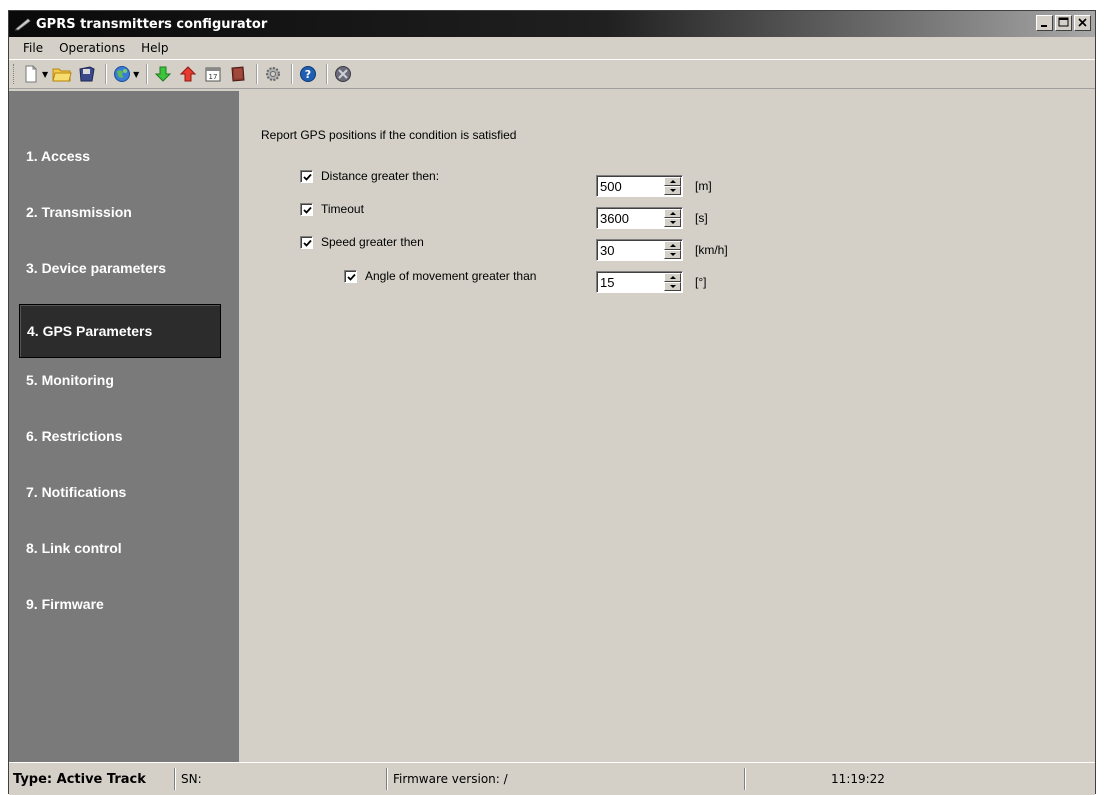 This screenshot has width=1105, height=795. Describe the element at coordinates (62, 74) in the screenshot. I see `open-folder-icon` at that location.